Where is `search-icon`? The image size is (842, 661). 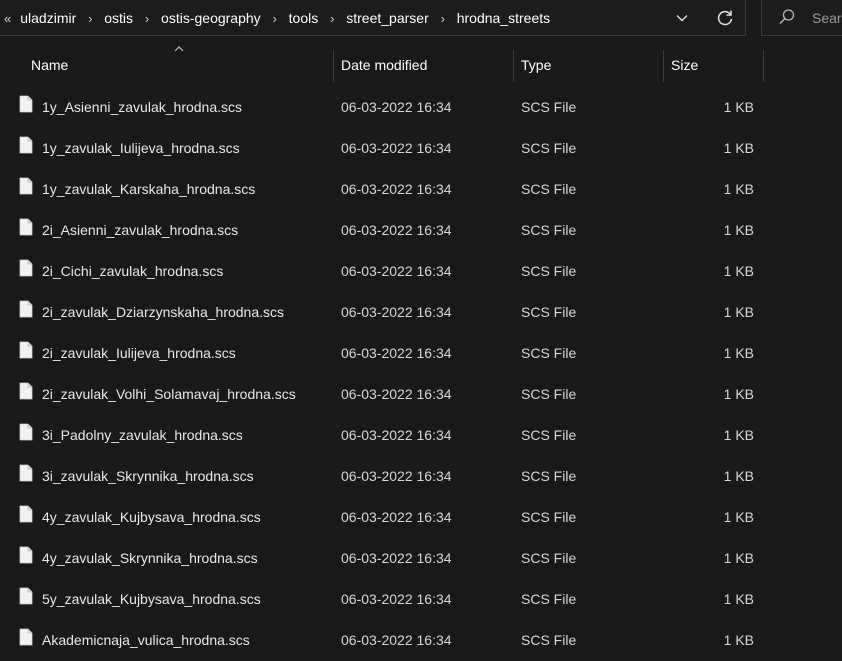 search-icon is located at coordinates (787, 16).